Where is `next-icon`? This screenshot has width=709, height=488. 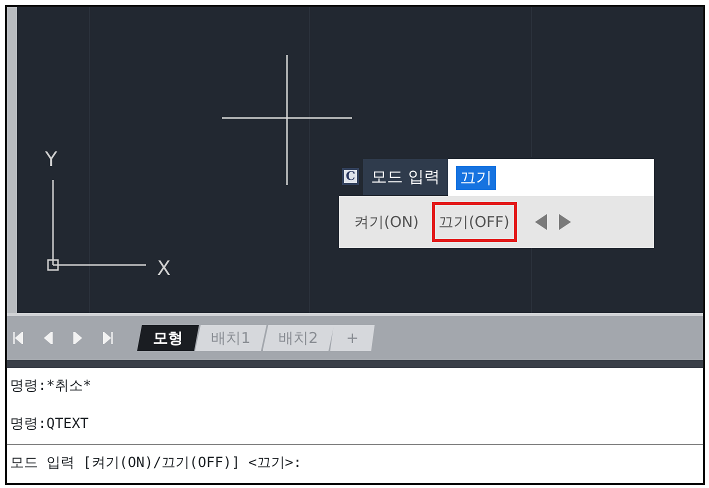 next-icon is located at coordinates (78, 338).